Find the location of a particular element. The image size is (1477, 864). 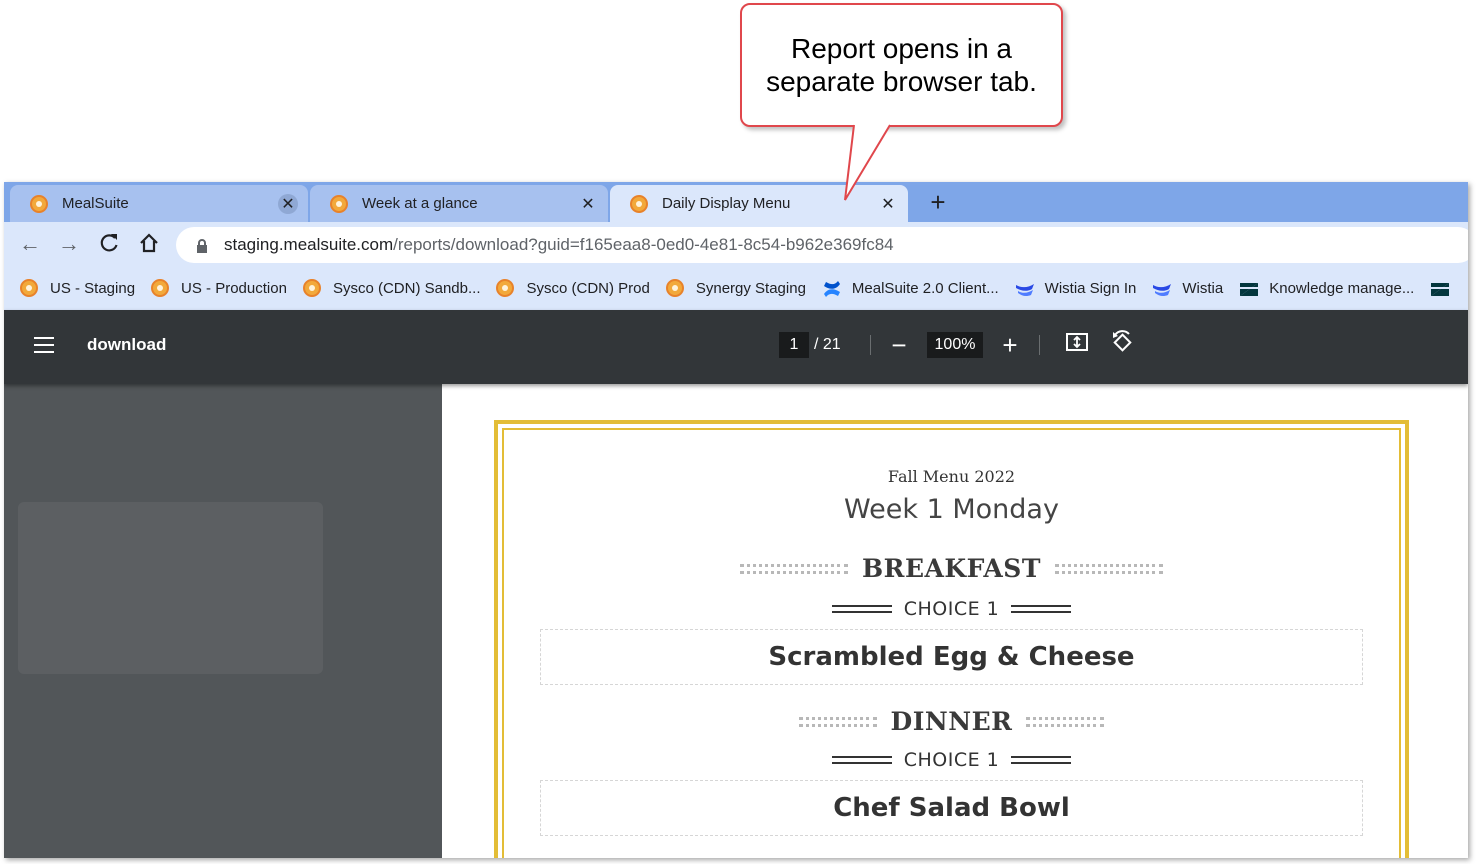

bookmark-label: Wistia is located at coordinates (1203, 288).